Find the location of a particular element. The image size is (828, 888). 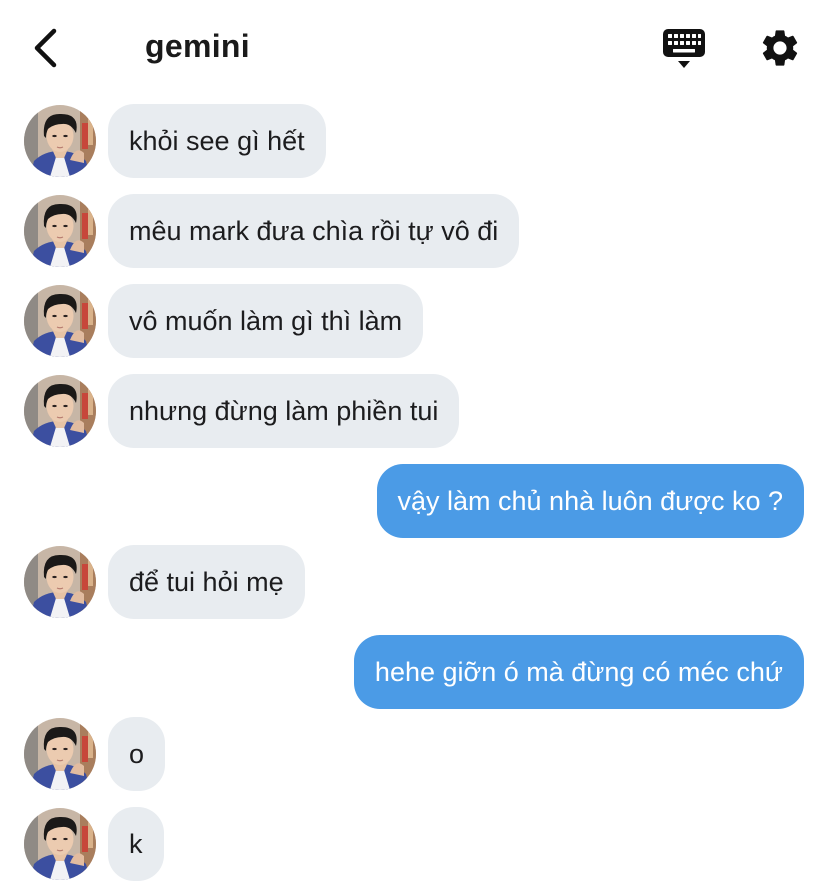

outgoing-message-bubble: hehe giỡn ó mà đừng có méc chứ is located at coordinates (578, 672).